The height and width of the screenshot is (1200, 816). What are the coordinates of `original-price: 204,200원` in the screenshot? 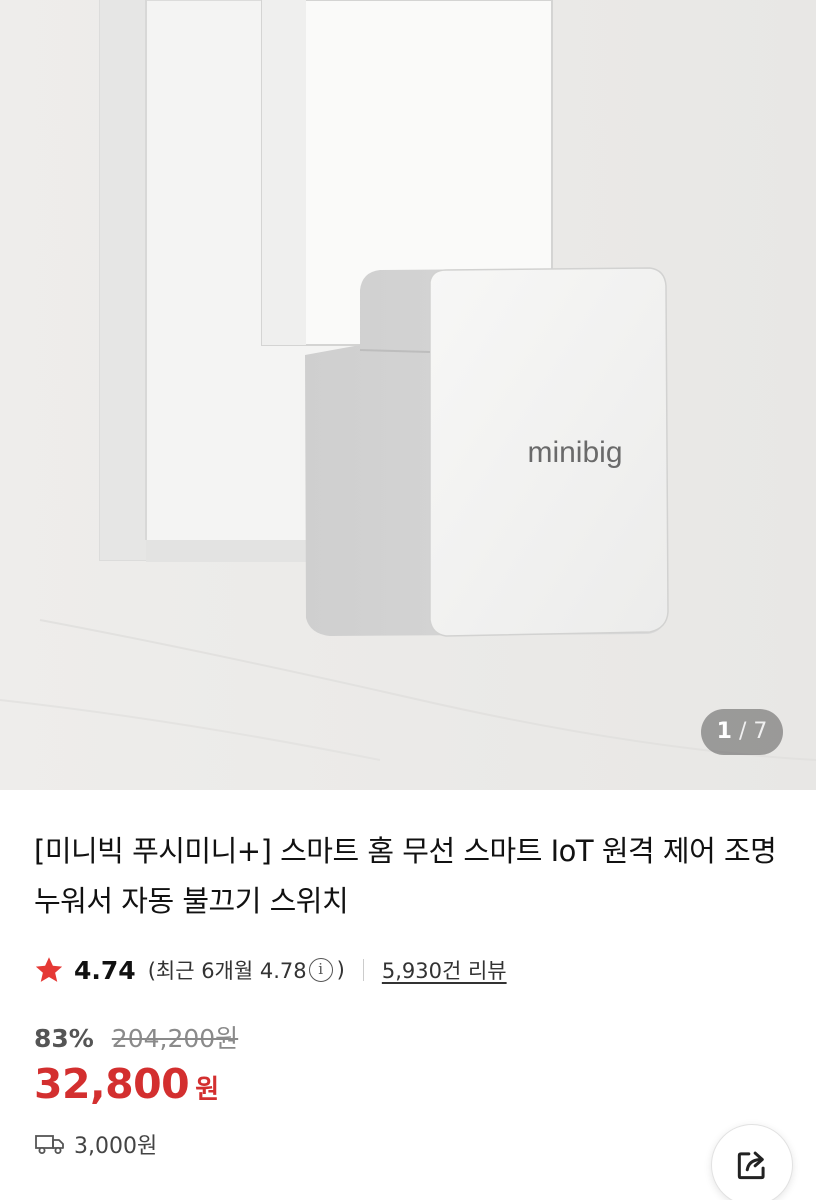 It's located at (175, 1038).